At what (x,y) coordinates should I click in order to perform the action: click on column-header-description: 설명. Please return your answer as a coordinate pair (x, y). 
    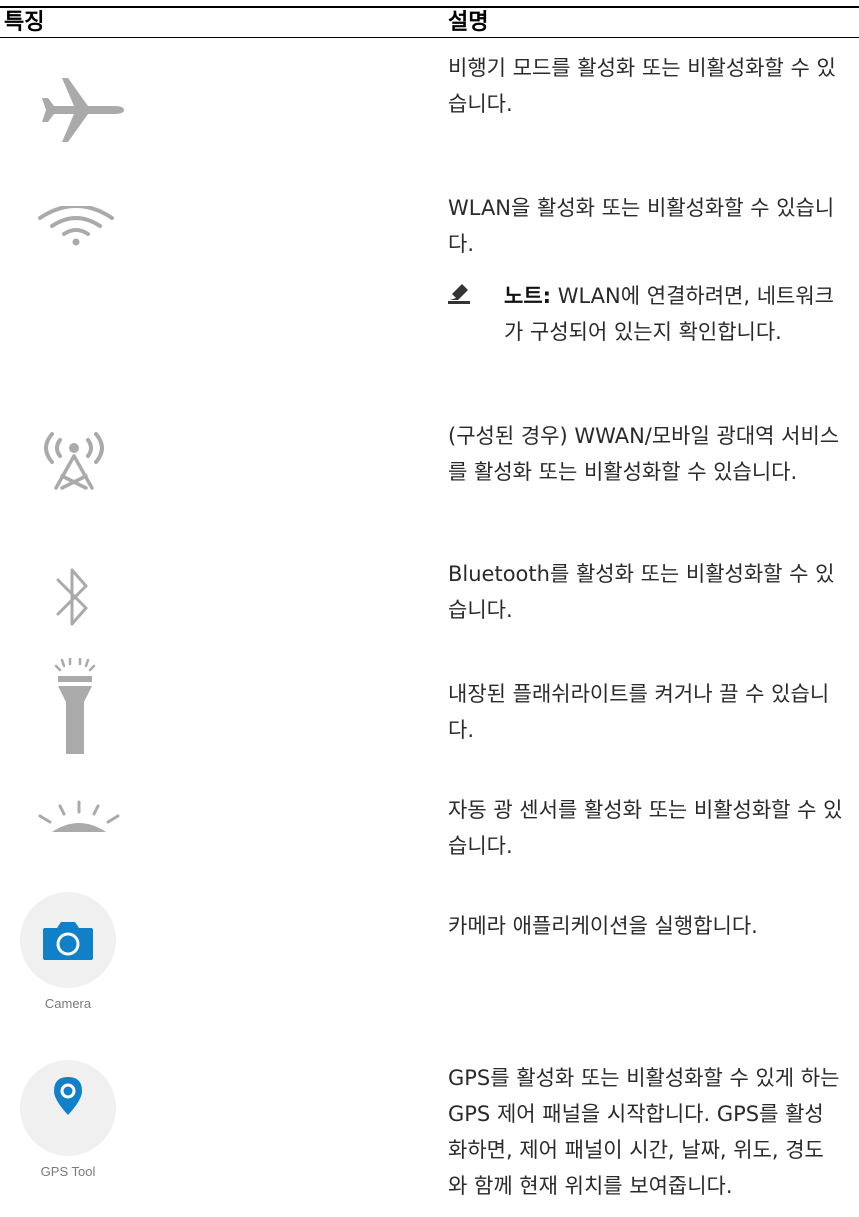
    Looking at the image, I should click on (468, 22).